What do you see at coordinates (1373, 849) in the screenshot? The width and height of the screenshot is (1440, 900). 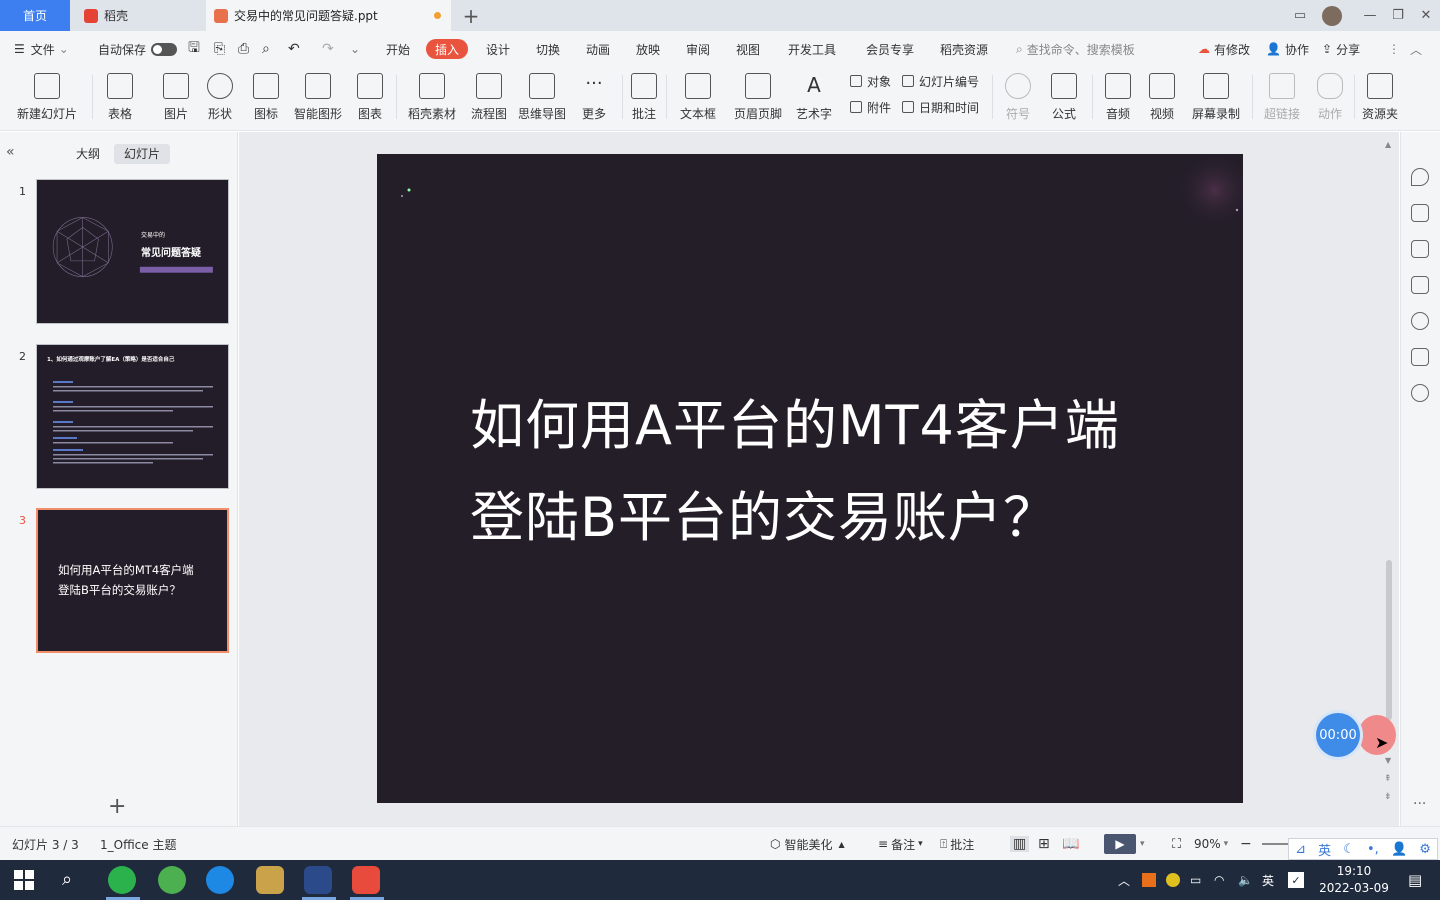 I see `punctuation-icon: •,` at bounding box center [1373, 849].